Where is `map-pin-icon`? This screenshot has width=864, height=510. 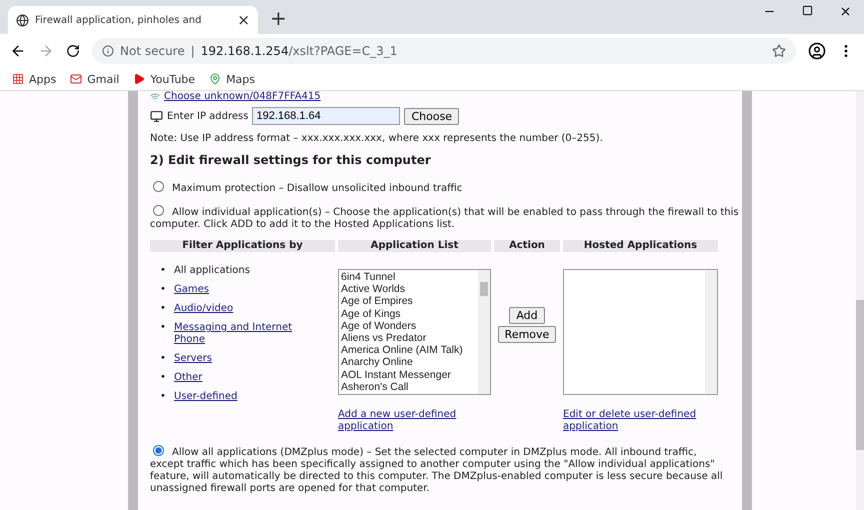
map-pin-icon is located at coordinates (215, 79).